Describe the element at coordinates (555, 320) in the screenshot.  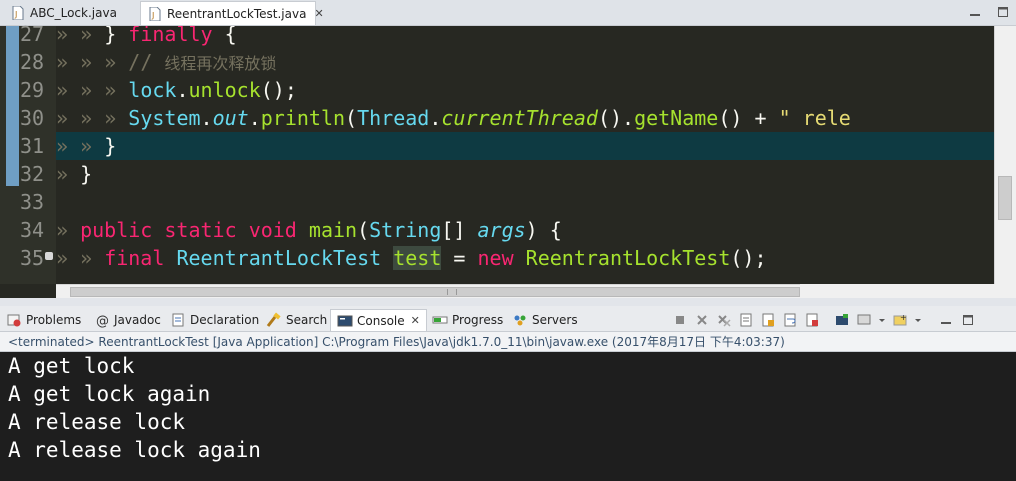
I see `tab-label: Servers` at that location.